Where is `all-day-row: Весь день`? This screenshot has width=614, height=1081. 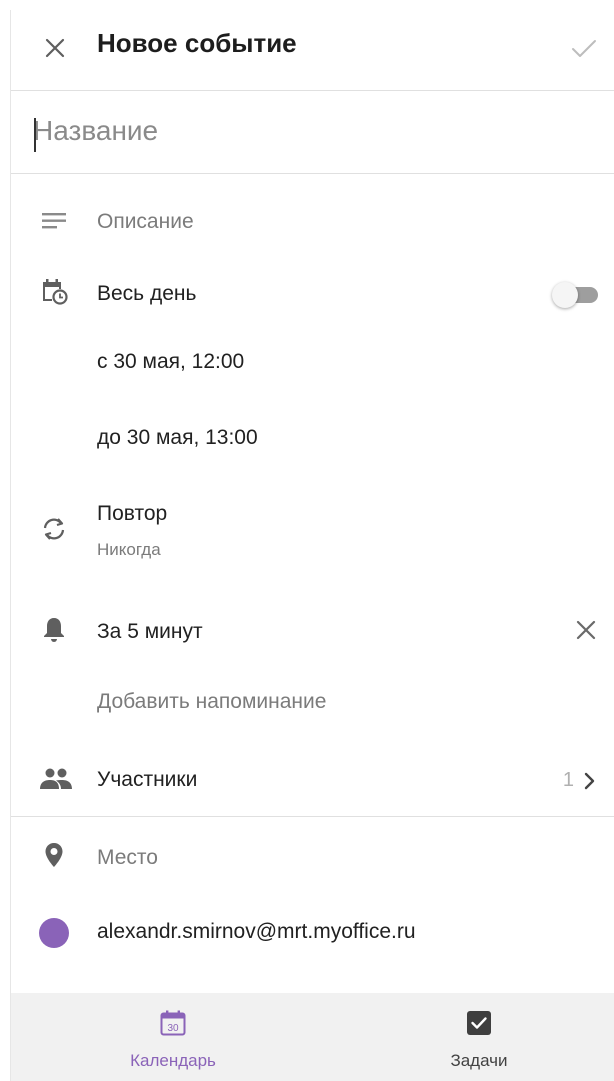 all-day-row: Весь день is located at coordinates (312, 292).